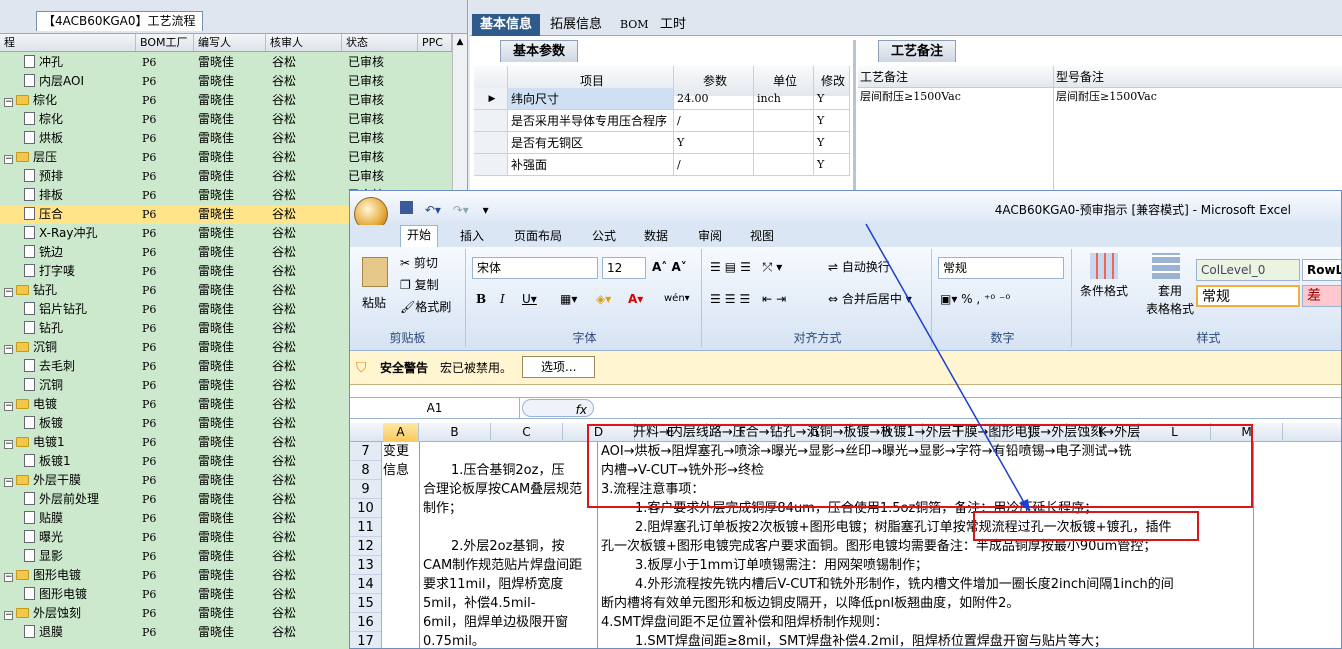  What do you see at coordinates (30, 404) in the screenshot?
I see `tree-node-name: − 电镀` at bounding box center [30, 404].